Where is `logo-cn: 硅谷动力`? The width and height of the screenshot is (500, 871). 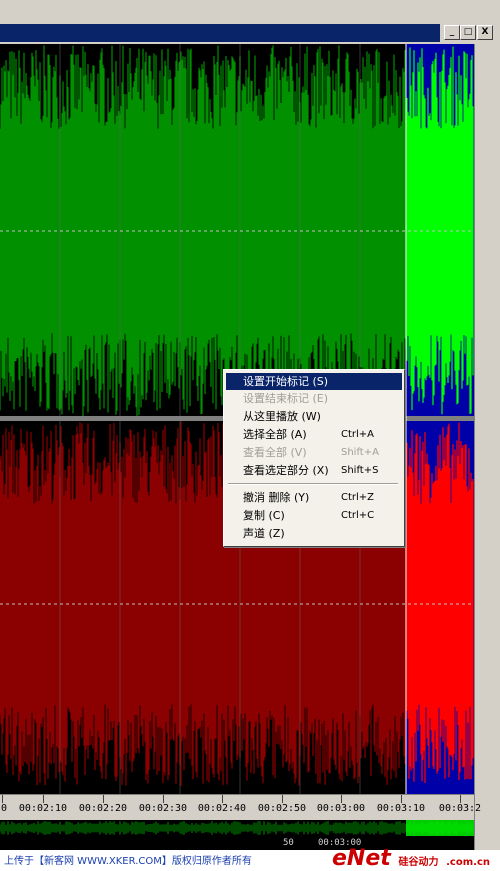
logo-cn: 硅谷动力 is located at coordinates (418, 862).